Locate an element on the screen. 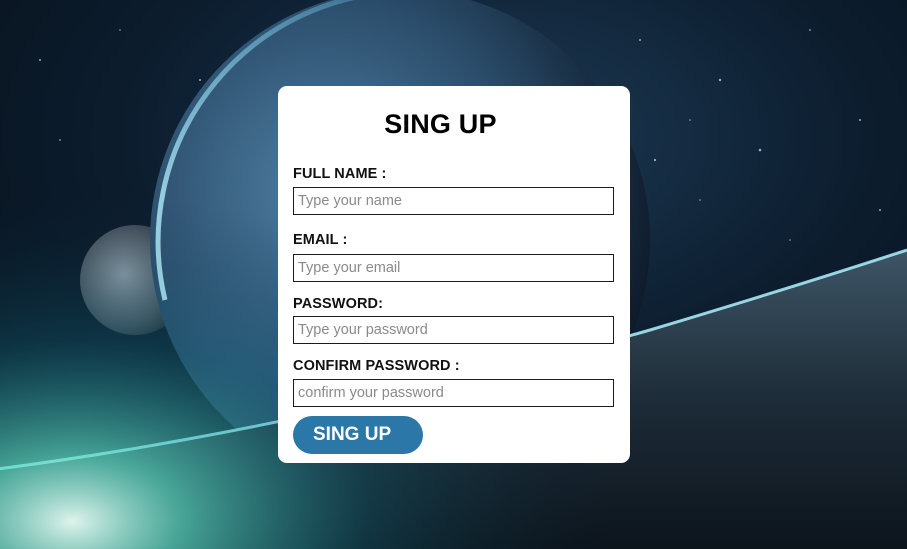 The image size is (907, 549). full-name-label: FULL NAME : is located at coordinates (340, 174).